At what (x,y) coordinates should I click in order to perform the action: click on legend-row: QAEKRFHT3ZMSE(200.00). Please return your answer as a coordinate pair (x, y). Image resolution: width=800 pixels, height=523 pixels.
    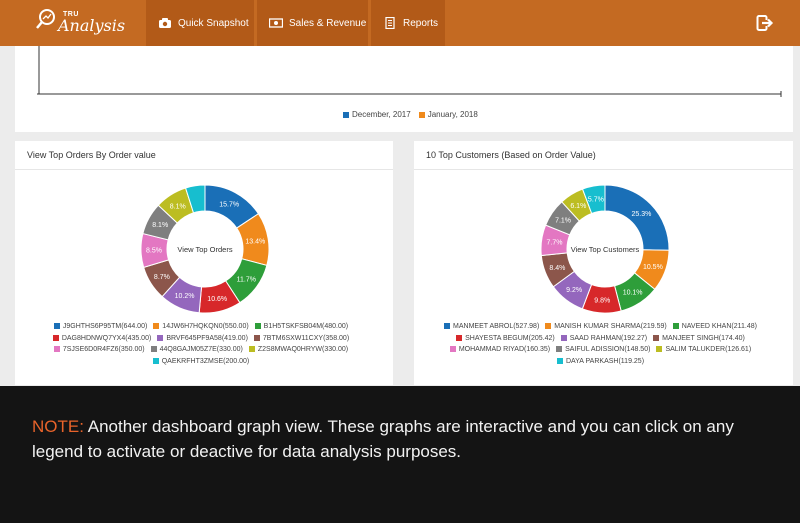
    Looking at the image, I should click on (204, 362).